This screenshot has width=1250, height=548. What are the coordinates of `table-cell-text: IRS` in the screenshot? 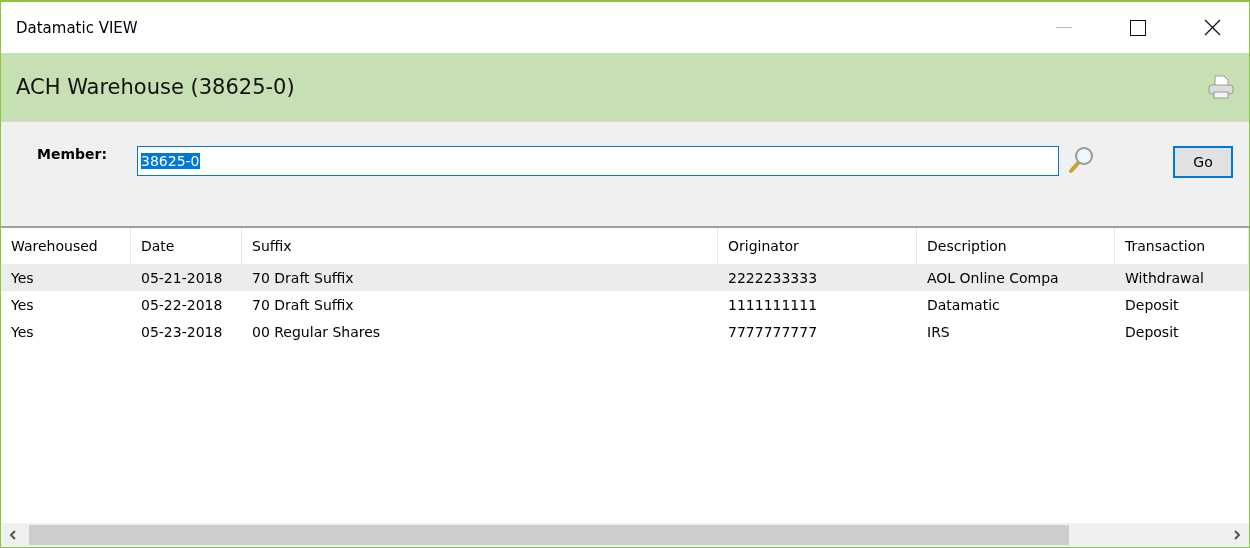 It's located at (938, 332).